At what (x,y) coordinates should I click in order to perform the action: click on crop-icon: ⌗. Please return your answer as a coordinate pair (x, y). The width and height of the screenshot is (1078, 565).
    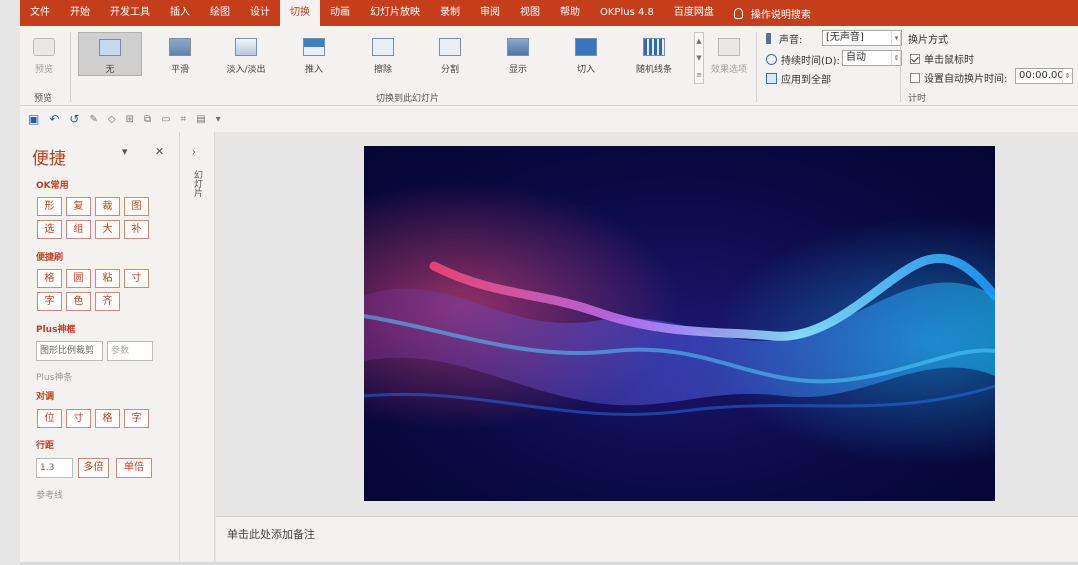
    Looking at the image, I should click on (184, 119).